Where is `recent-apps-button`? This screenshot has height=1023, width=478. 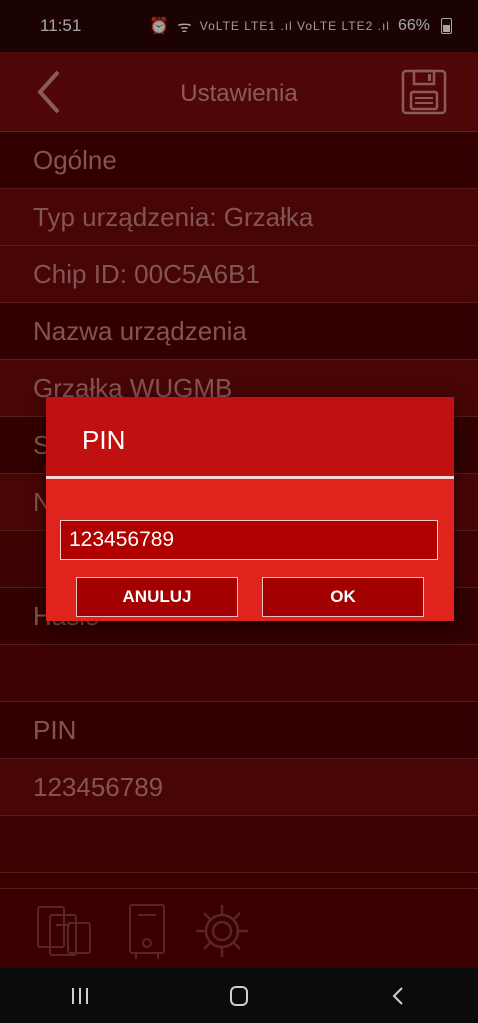 recent-apps-button is located at coordinates (80, 996).